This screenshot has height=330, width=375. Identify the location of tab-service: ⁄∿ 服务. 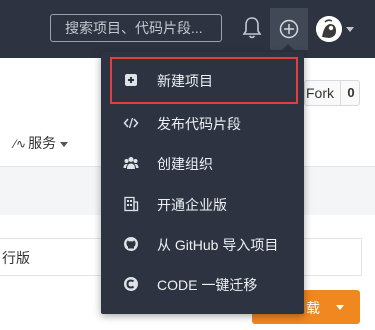
(41, 143).